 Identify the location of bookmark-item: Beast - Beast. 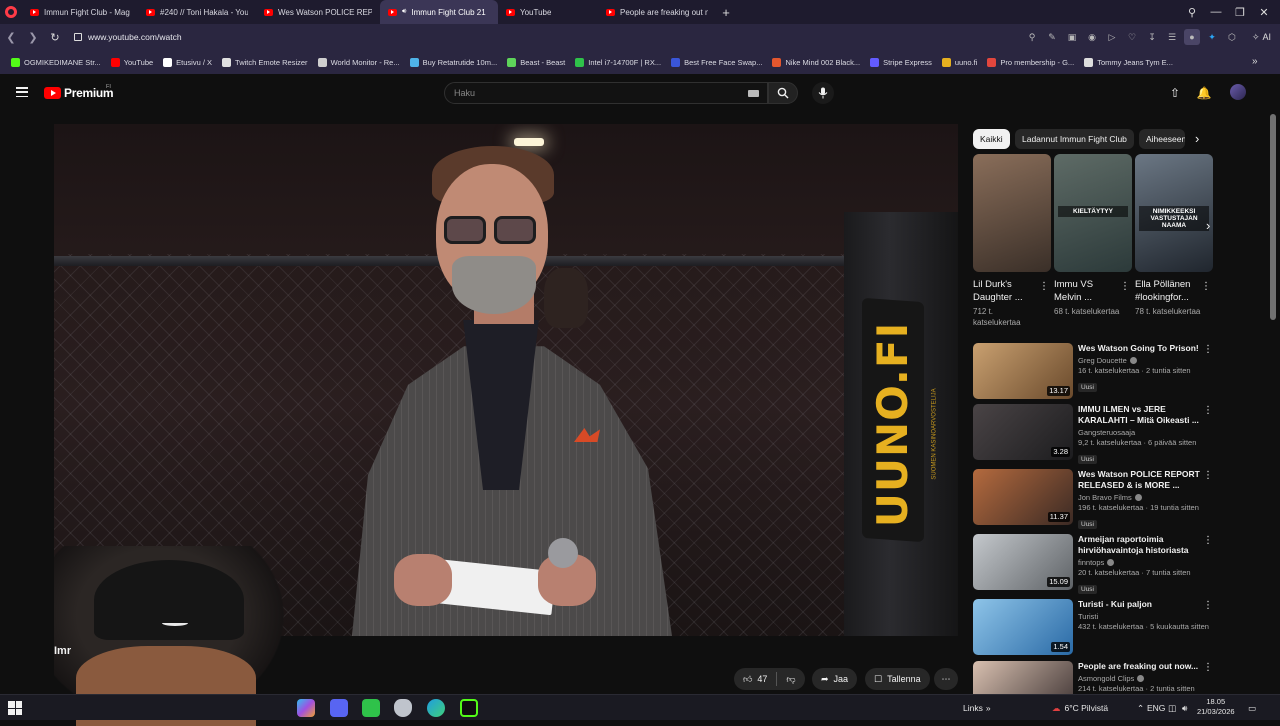
(536, 62).